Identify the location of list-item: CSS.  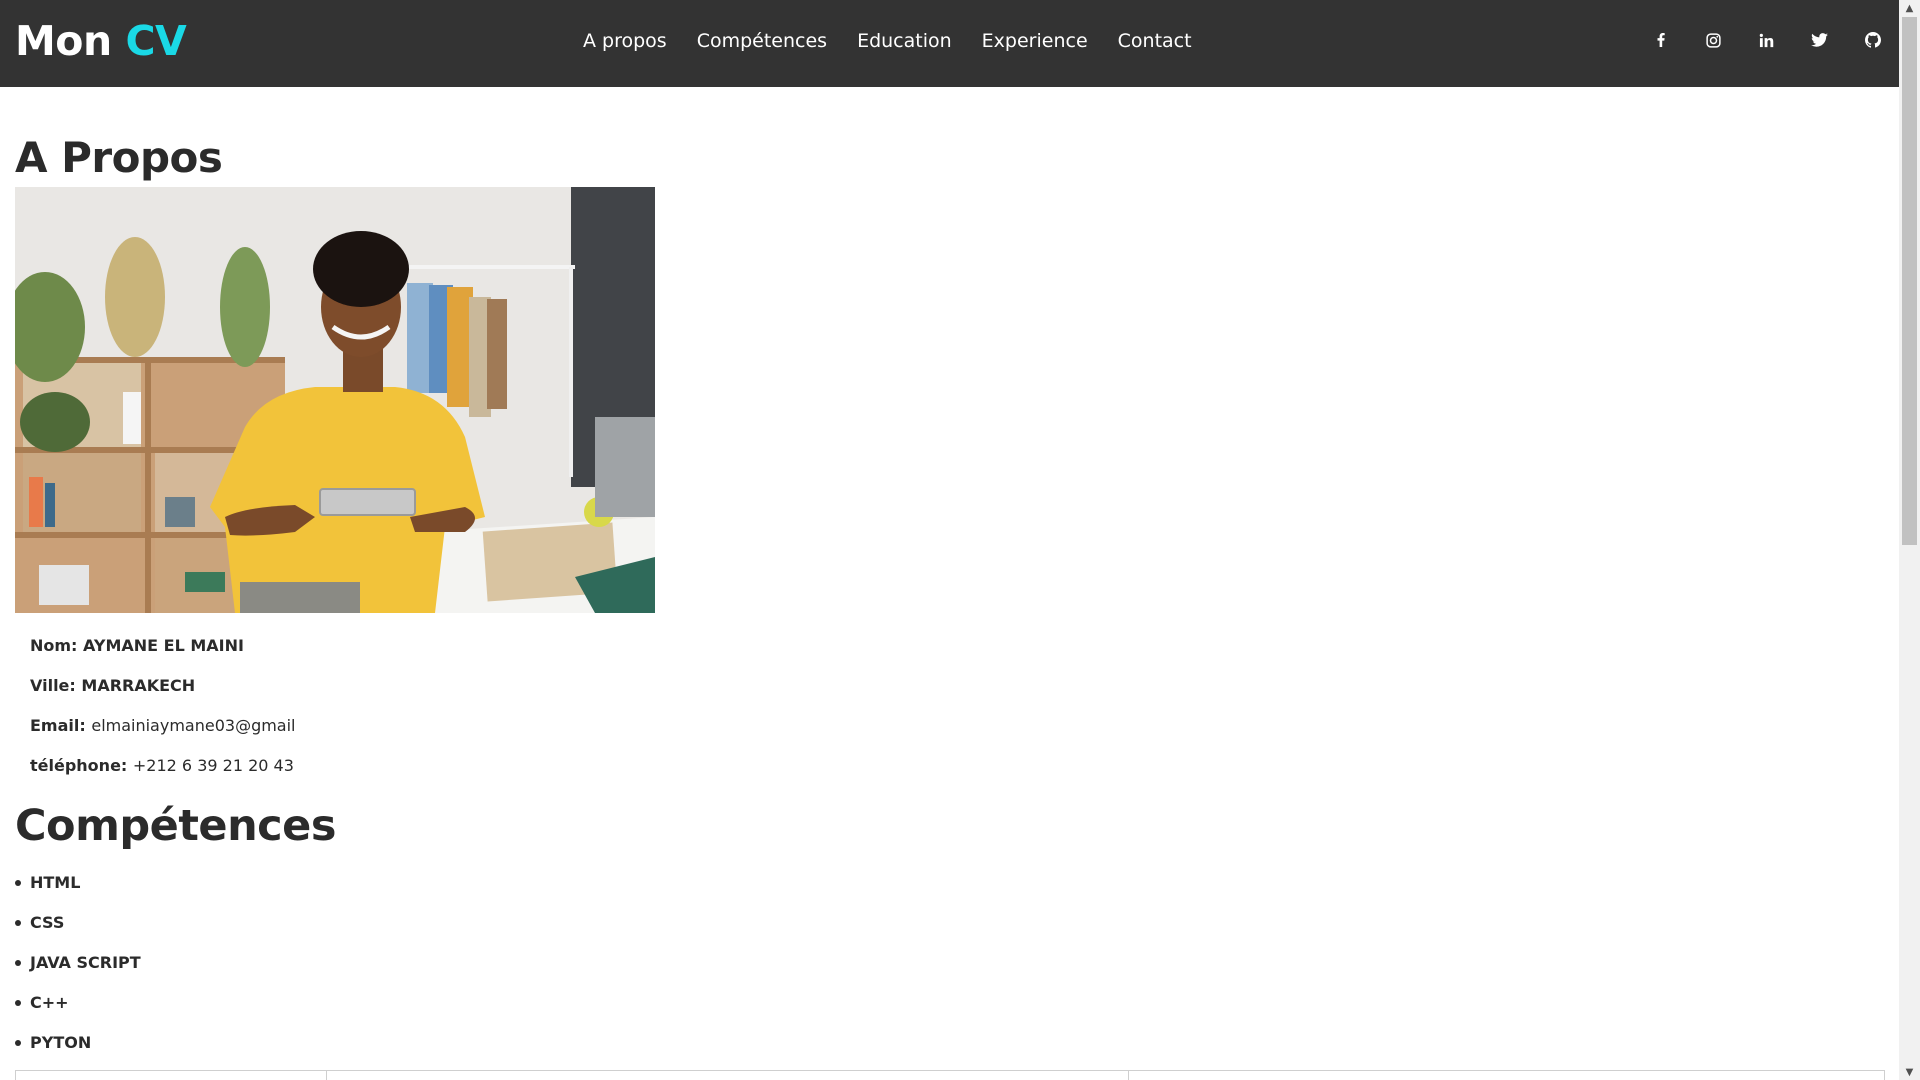
(78, 923).